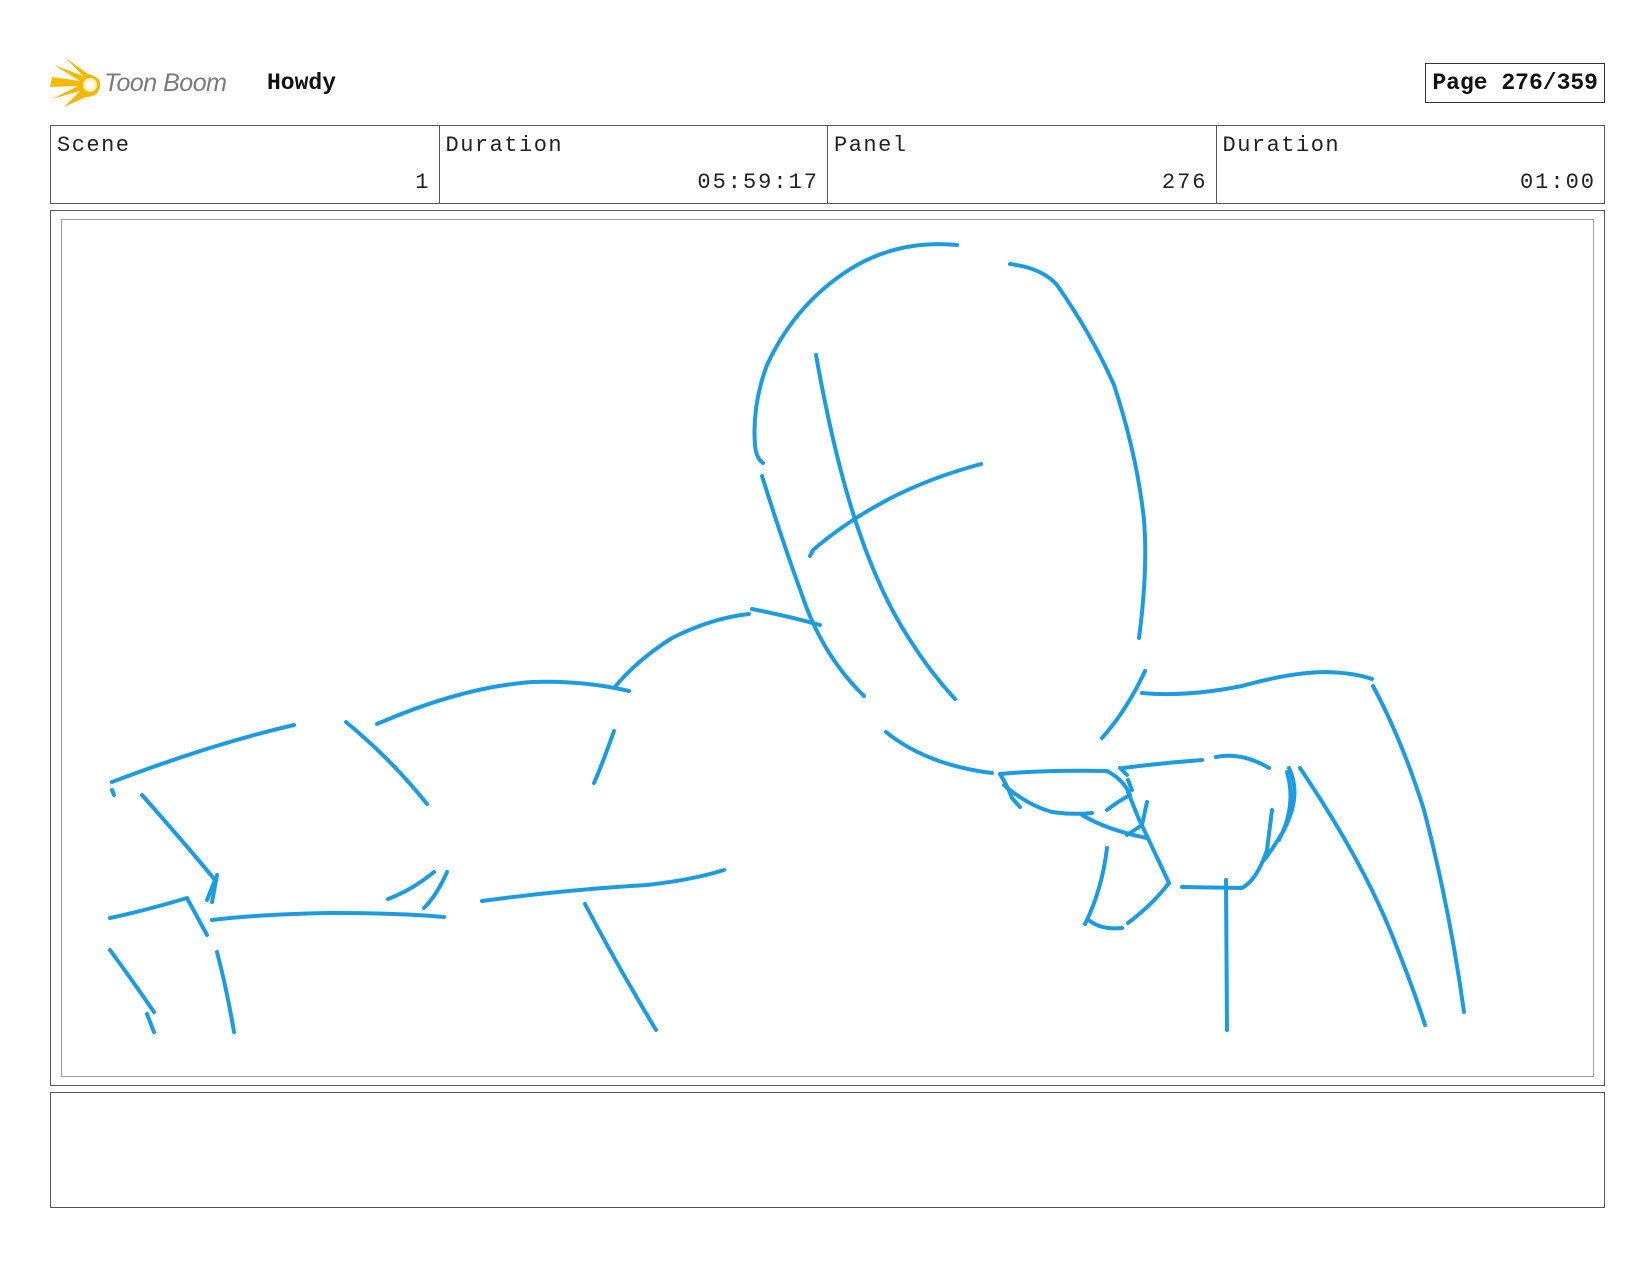  What do you see at coordinates (1557, 182) in the screenshot?
I see `panel-duration-value: 01:00` at bounding box center [1557, 182].